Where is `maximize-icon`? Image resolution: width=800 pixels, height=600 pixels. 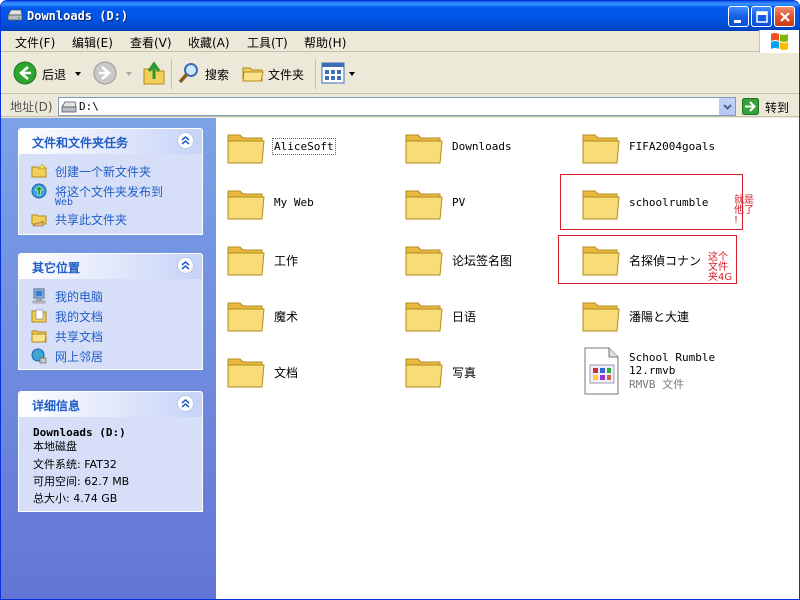
maximize-icon is located at coordinates (762, 17).